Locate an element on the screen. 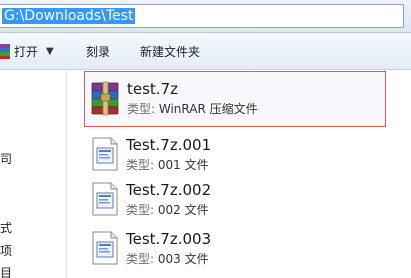 The width and height of the screenshot is (411, 278). new-folder-button: 新建文件夹 is located at coordinates (170, 52).